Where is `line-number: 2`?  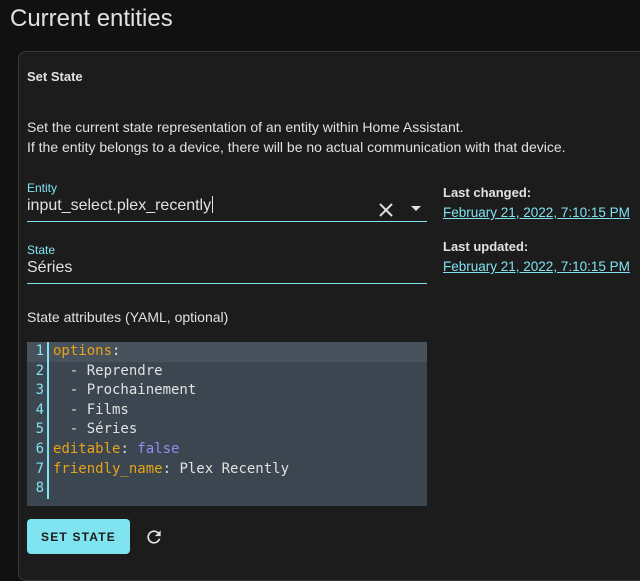
line-number: 2 is located at coordinates (38, 371).